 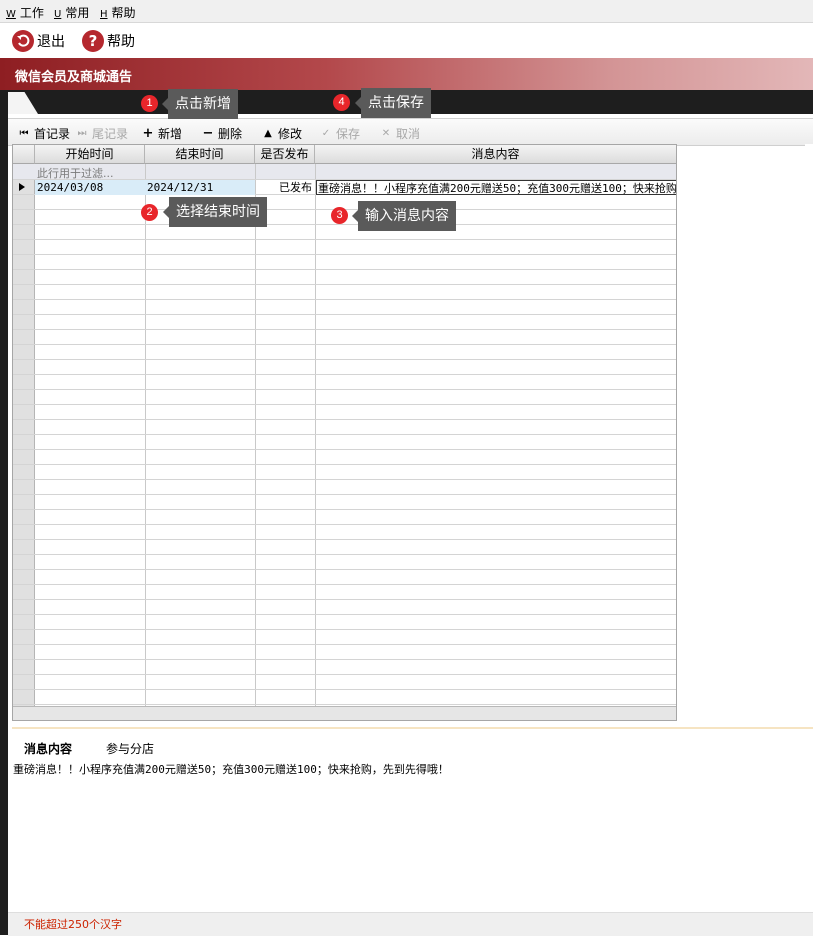 I want to click on status-bar: 不能超过250个汉字, so click(x=410, y=924).